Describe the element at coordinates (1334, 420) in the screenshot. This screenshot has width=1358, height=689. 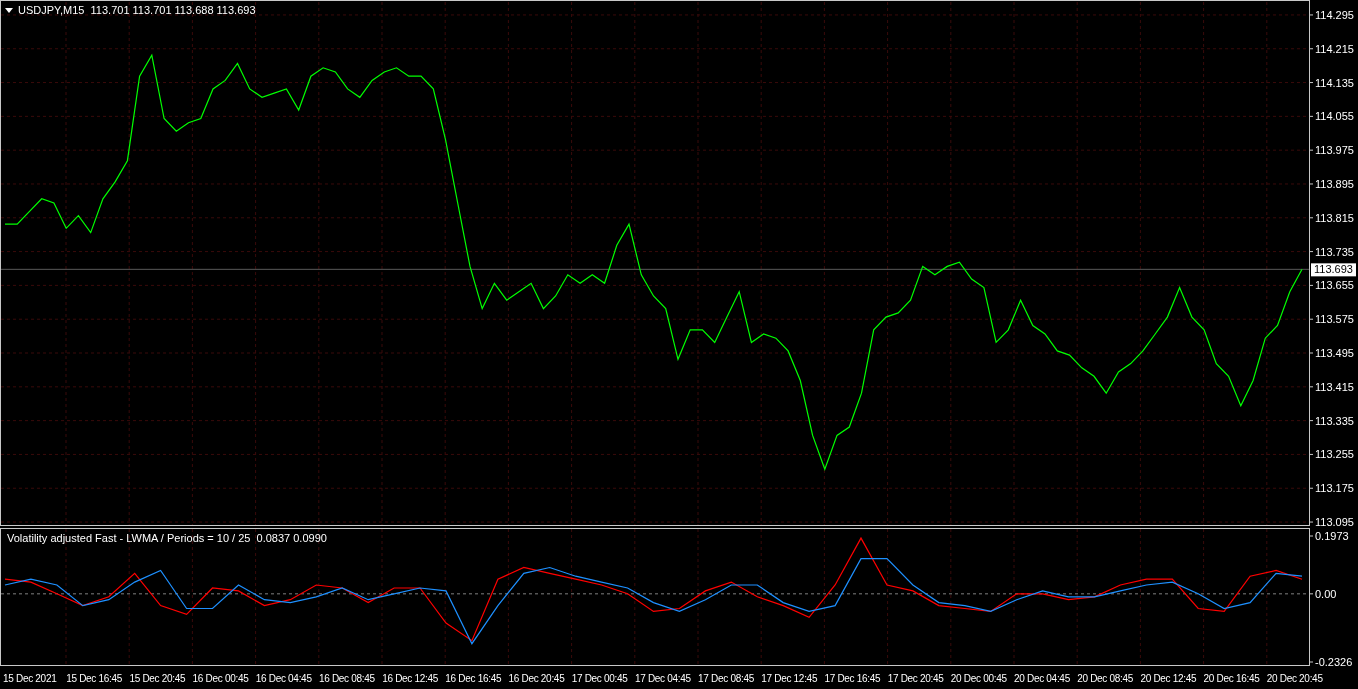
I see `price-axis-label: 113.335` at that location.